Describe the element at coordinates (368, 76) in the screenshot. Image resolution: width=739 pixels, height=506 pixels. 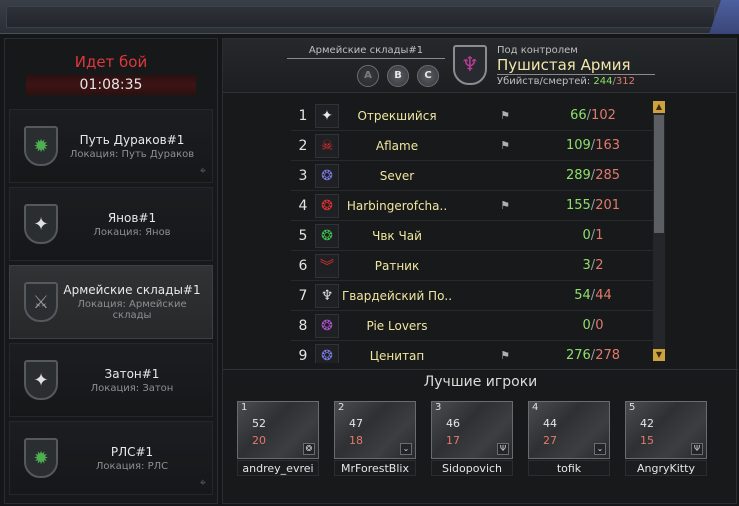
I see `point-a-button: A` at that location.